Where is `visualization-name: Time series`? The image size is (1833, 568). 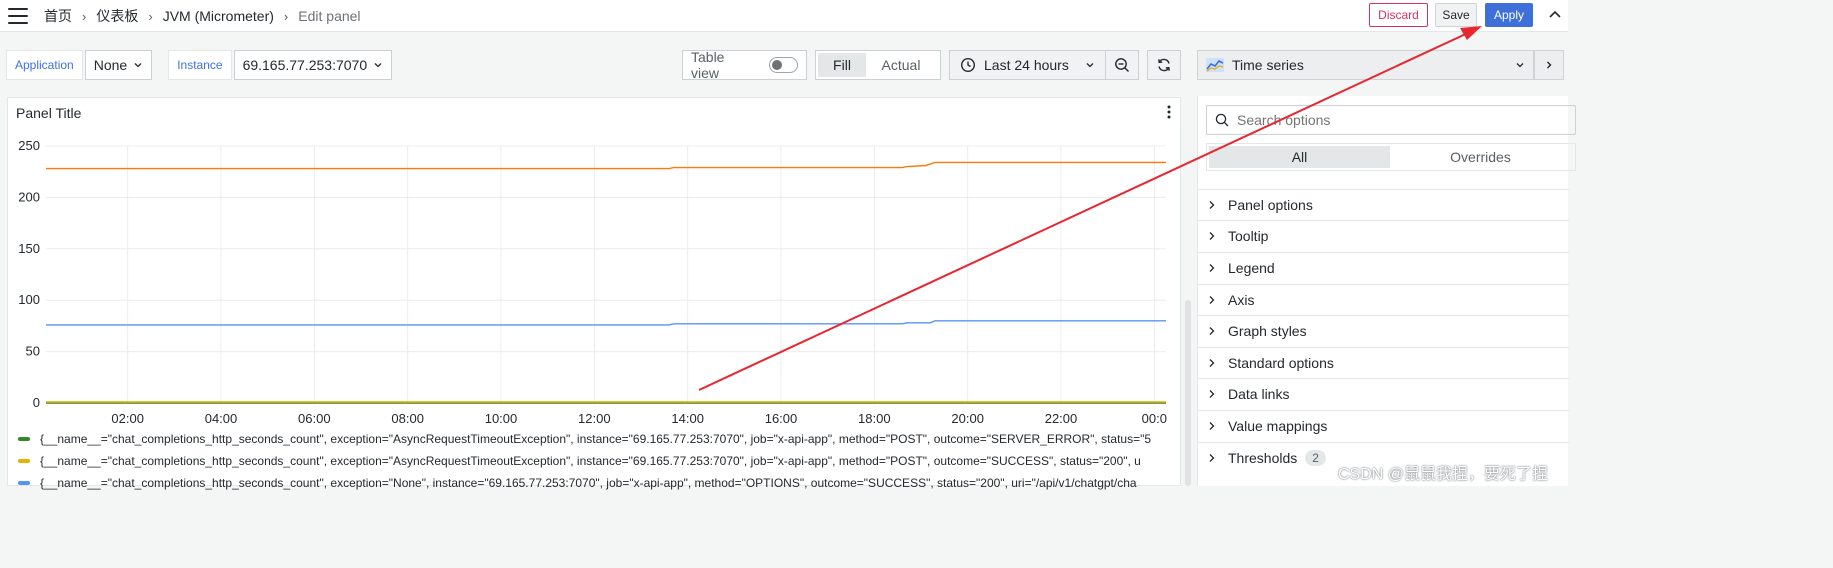 visualization-name: Time series is located at coordinates (1268, 65).